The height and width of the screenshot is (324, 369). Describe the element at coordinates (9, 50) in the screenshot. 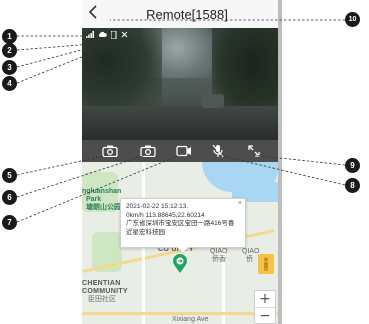

I see `callout-badge-2: 2` at that location.